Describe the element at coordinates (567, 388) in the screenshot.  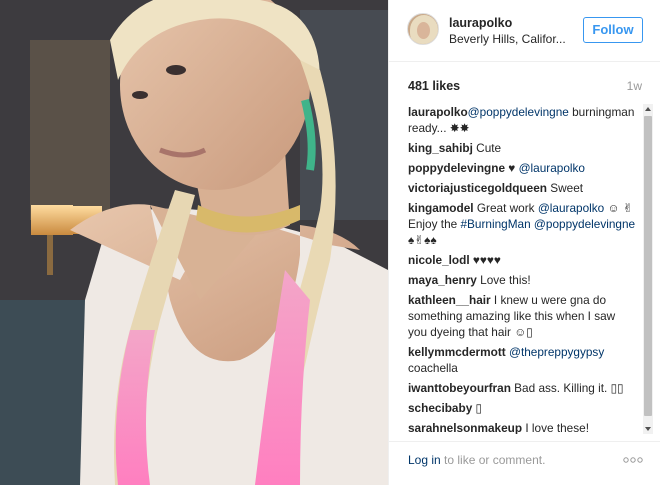
I see `comment-text: Bad ass. Killing it. ▯▯` at that location.